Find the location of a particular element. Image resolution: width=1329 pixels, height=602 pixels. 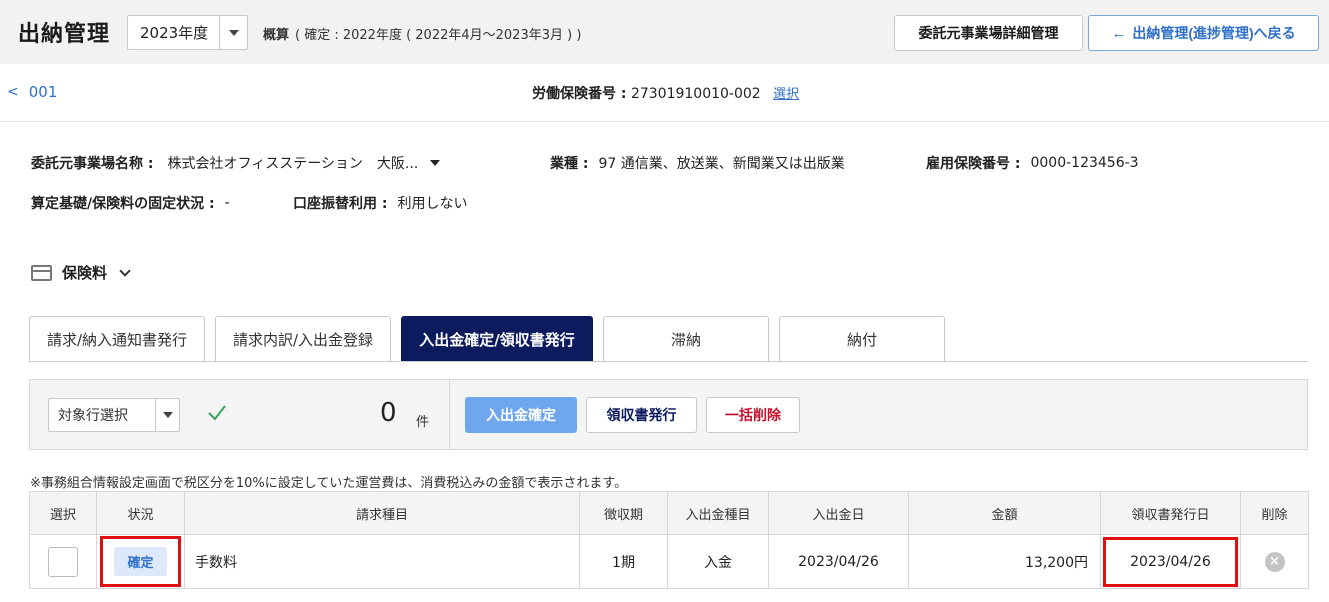

receipt-date-highlight: 2023/04/26 is located at coordinates (1170, 561).